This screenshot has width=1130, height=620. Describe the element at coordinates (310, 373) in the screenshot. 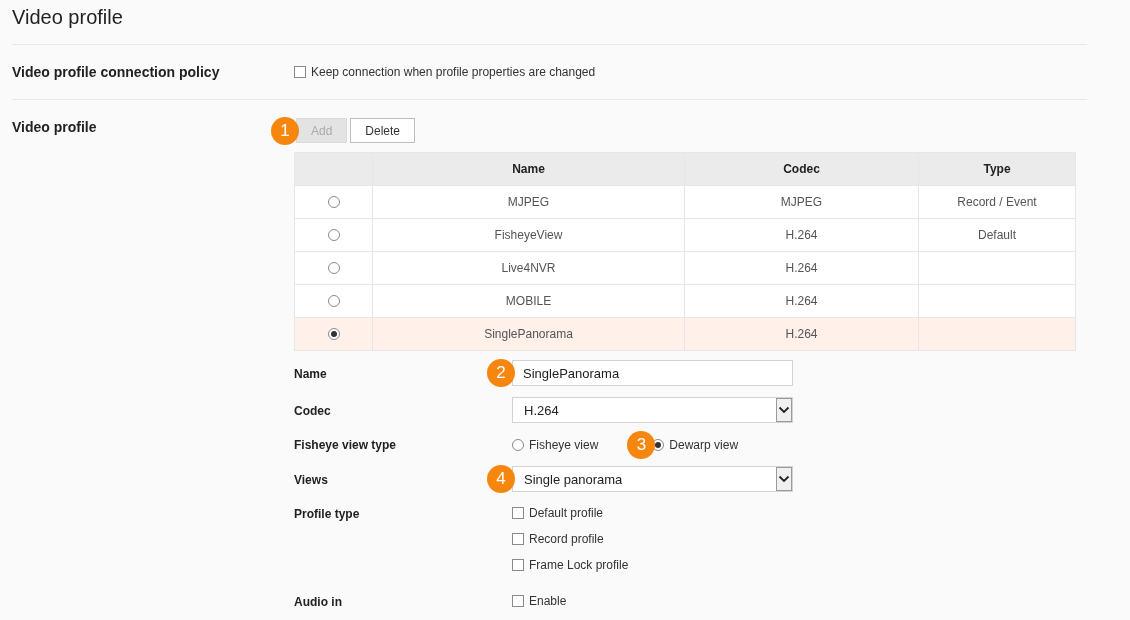

I see `field-label: Name` at that location.